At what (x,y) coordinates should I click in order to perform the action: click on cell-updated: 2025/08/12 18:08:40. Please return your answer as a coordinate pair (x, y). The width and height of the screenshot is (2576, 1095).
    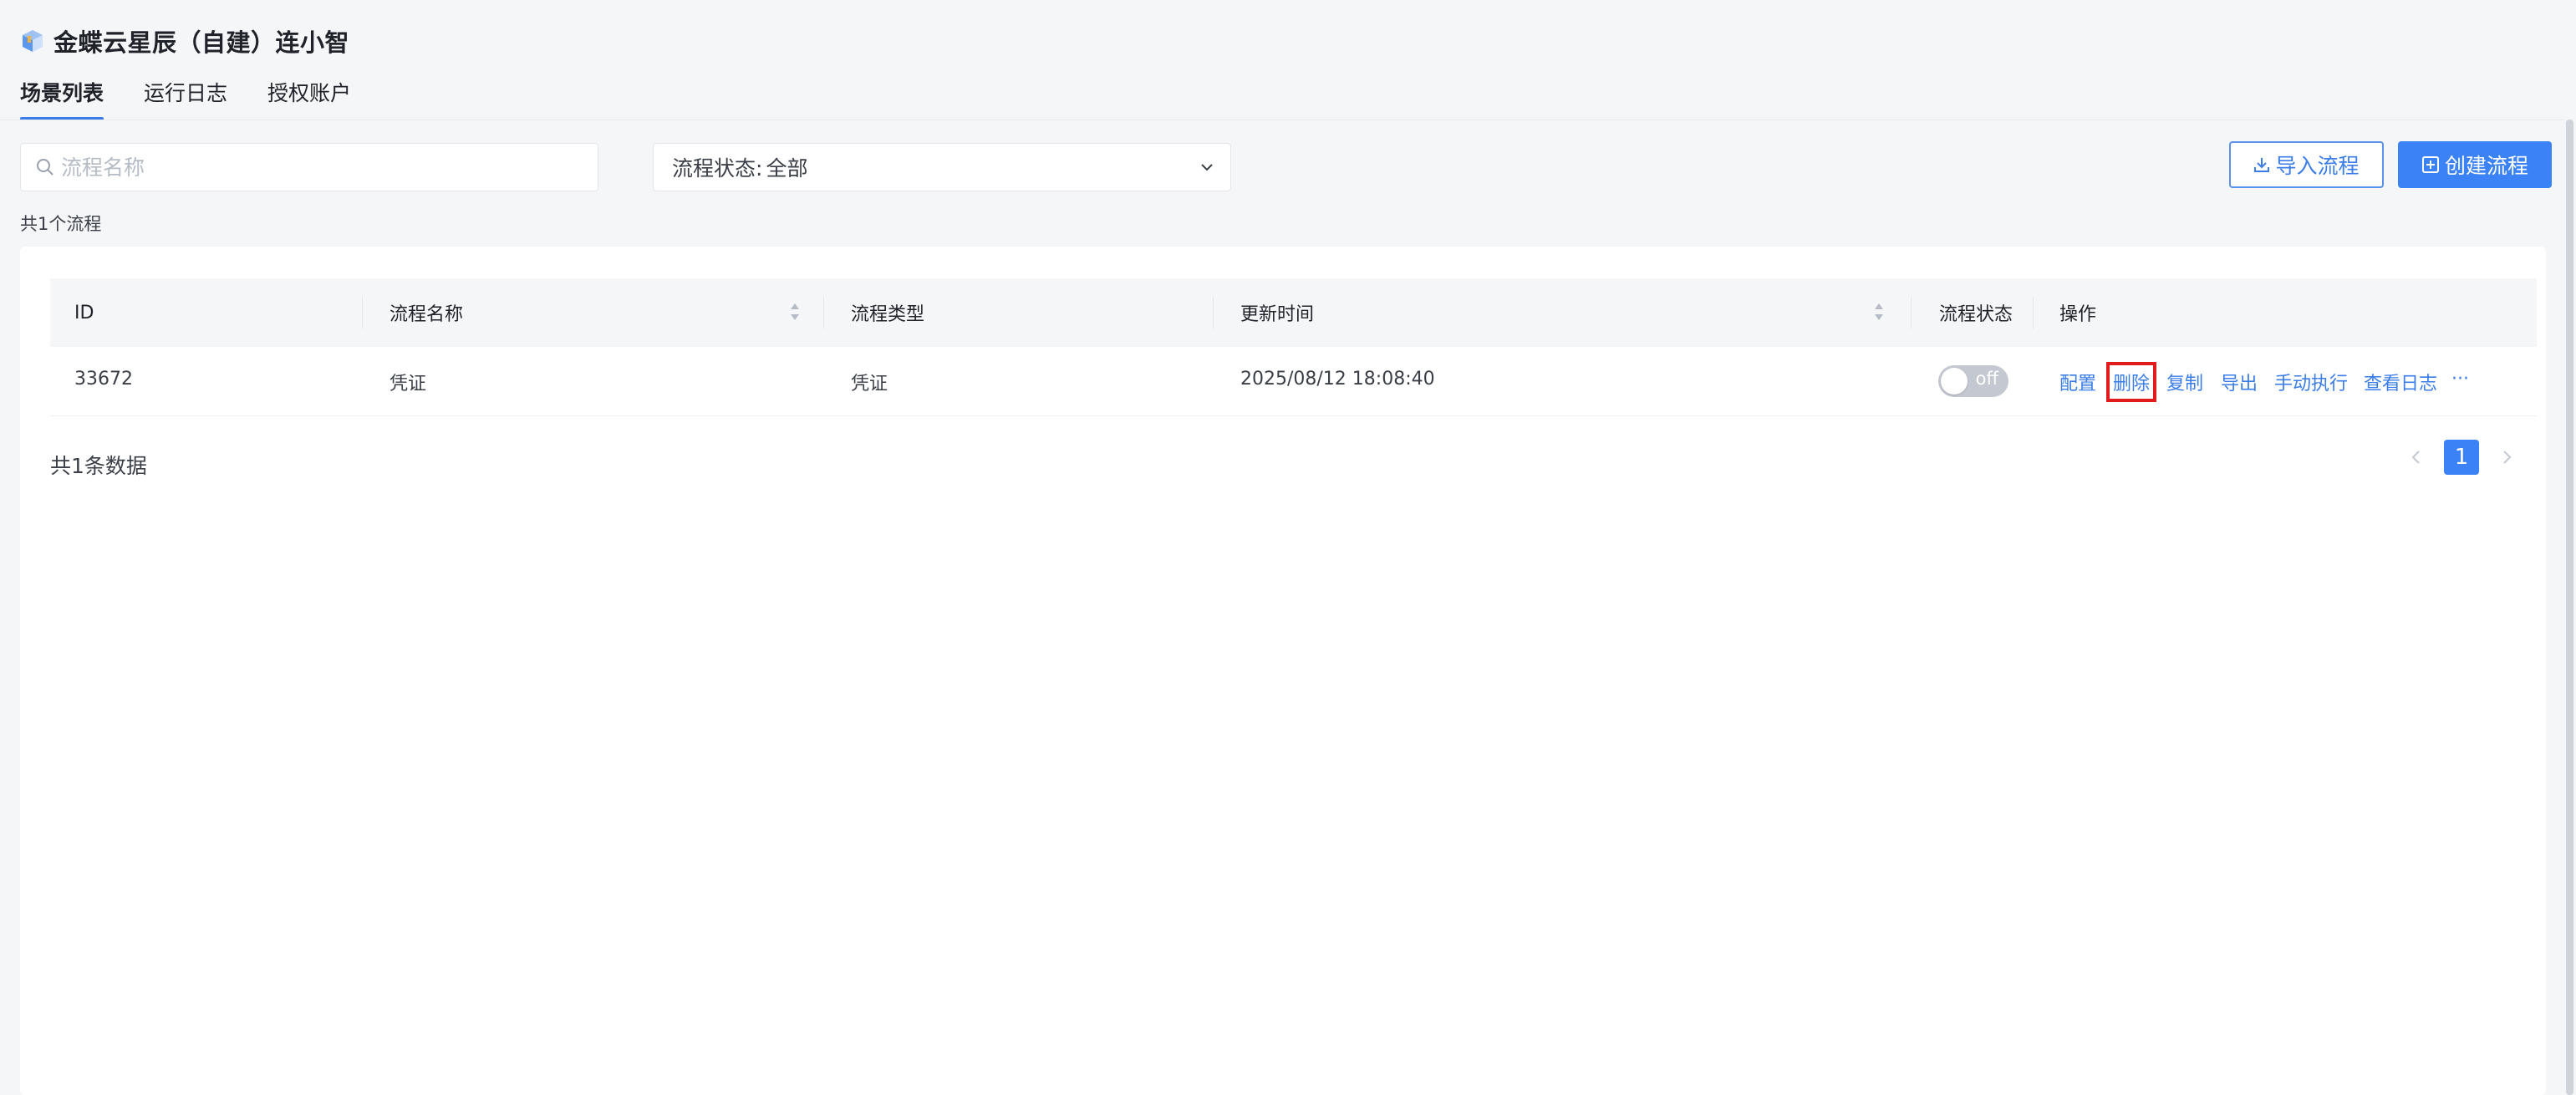
    Looking at the image, I should click on (1337, 379).